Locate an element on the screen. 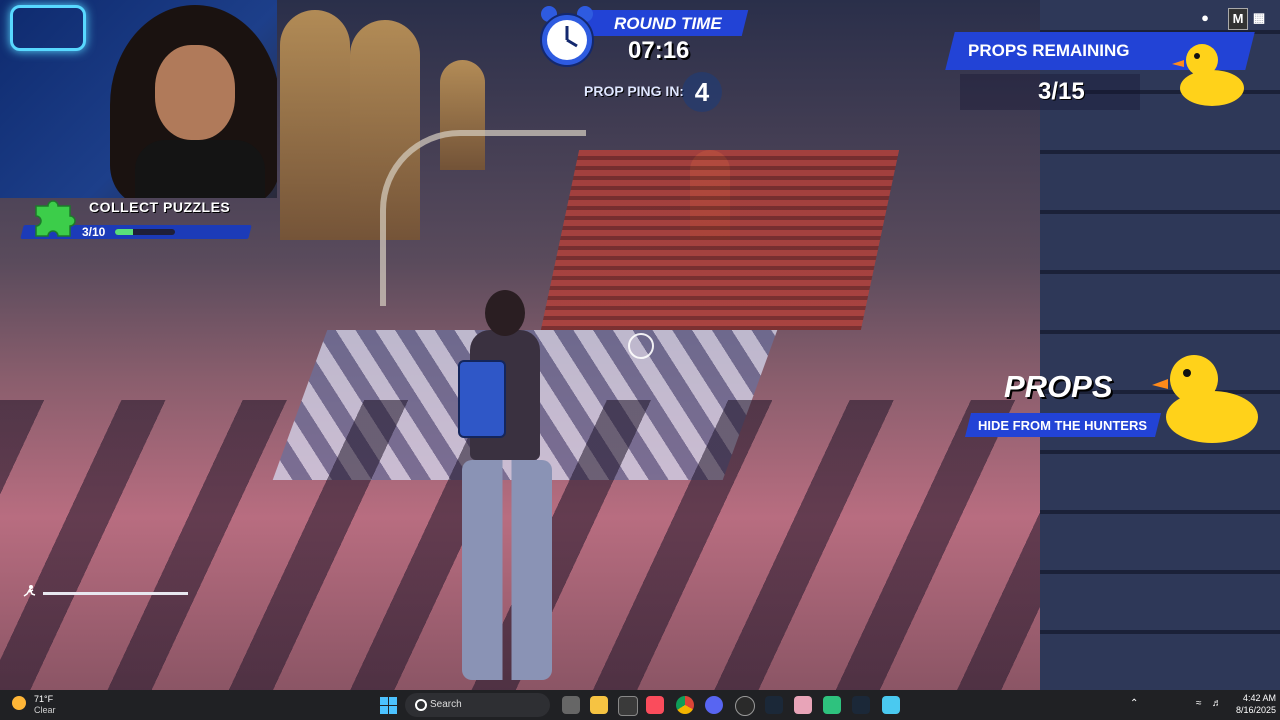 Image resolution: width=1280 pixels, height=720 pixels. taskbar-clock: 4:42 AM 8/16/2025 is located at coordinates (1252, 704).